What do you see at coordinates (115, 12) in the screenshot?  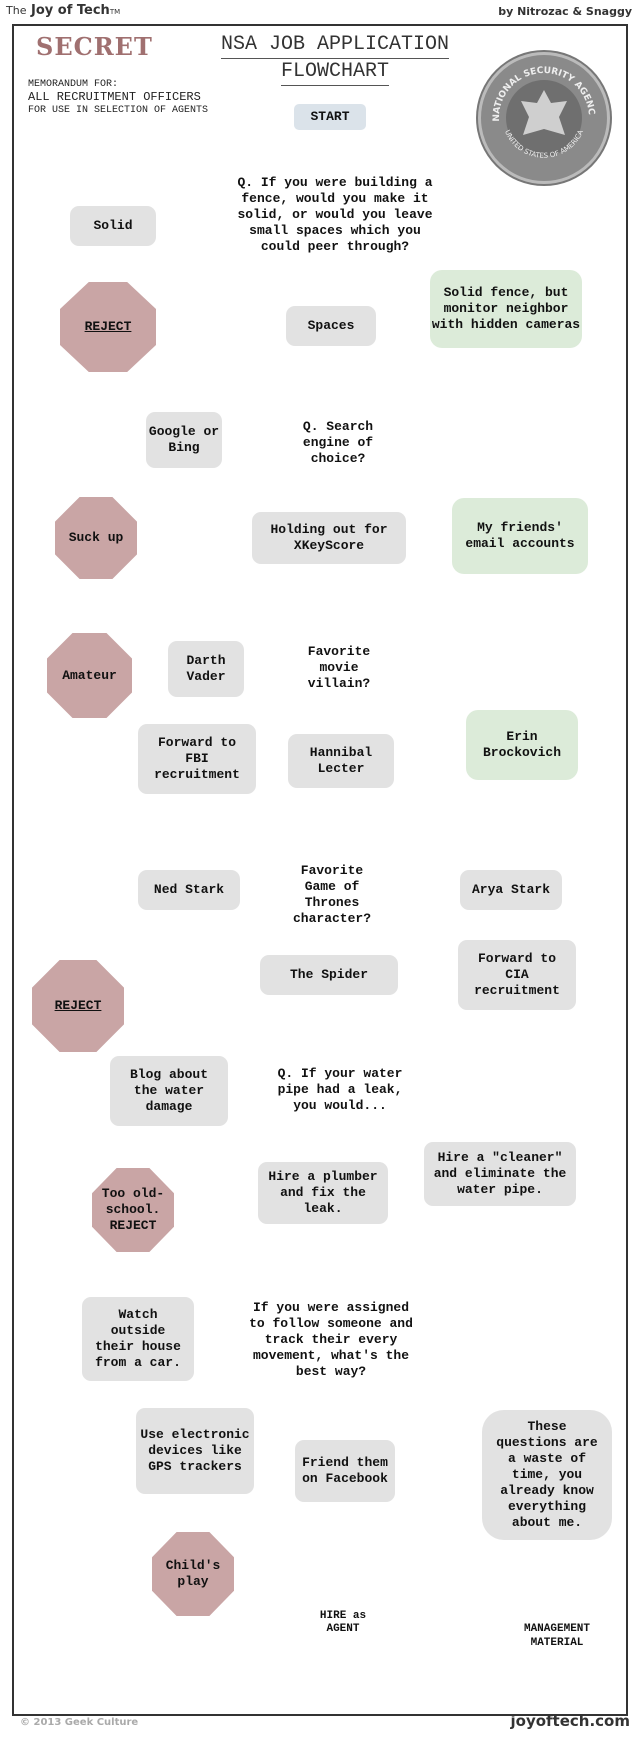 I see `trademark: TM` at bounding box center [115, 12].